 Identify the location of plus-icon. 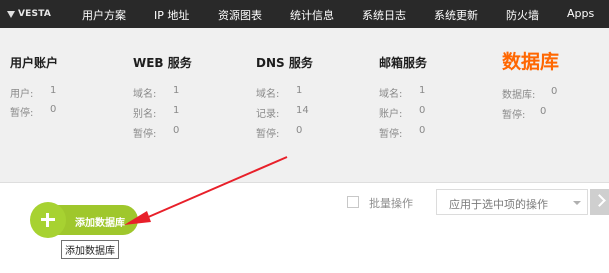
(48, 220).